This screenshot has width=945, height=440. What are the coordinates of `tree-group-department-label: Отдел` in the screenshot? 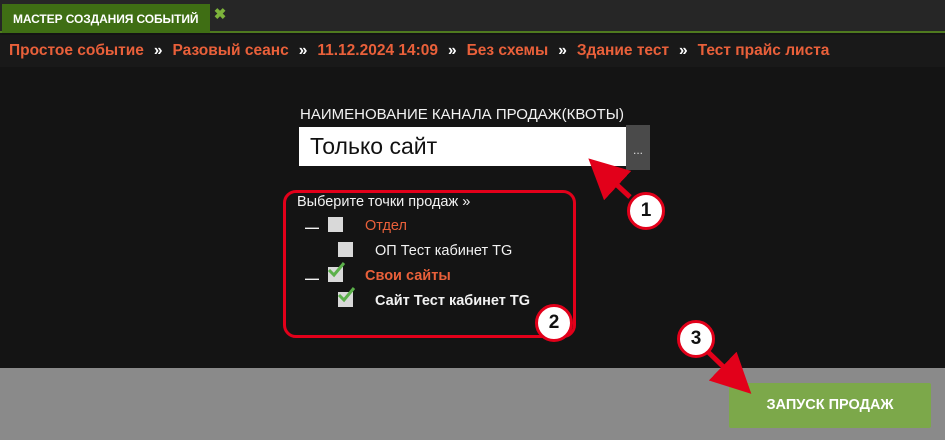 It's located at (386, 226).